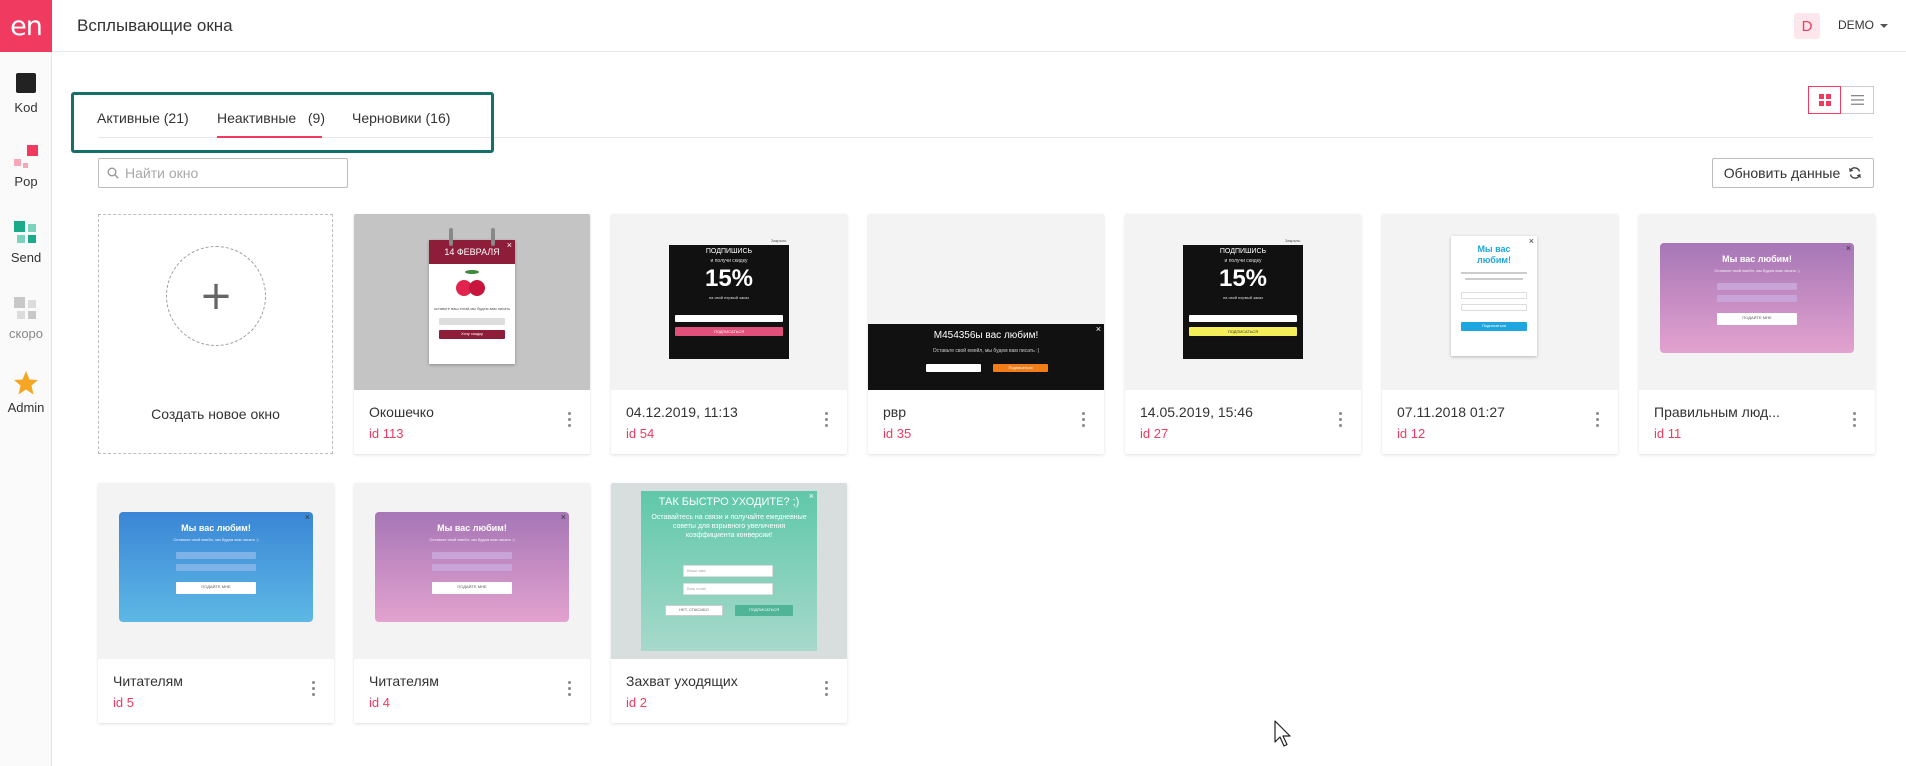  Describe the element at coordinates (230, 173) in the screenshot. I see `search-input` at that location.